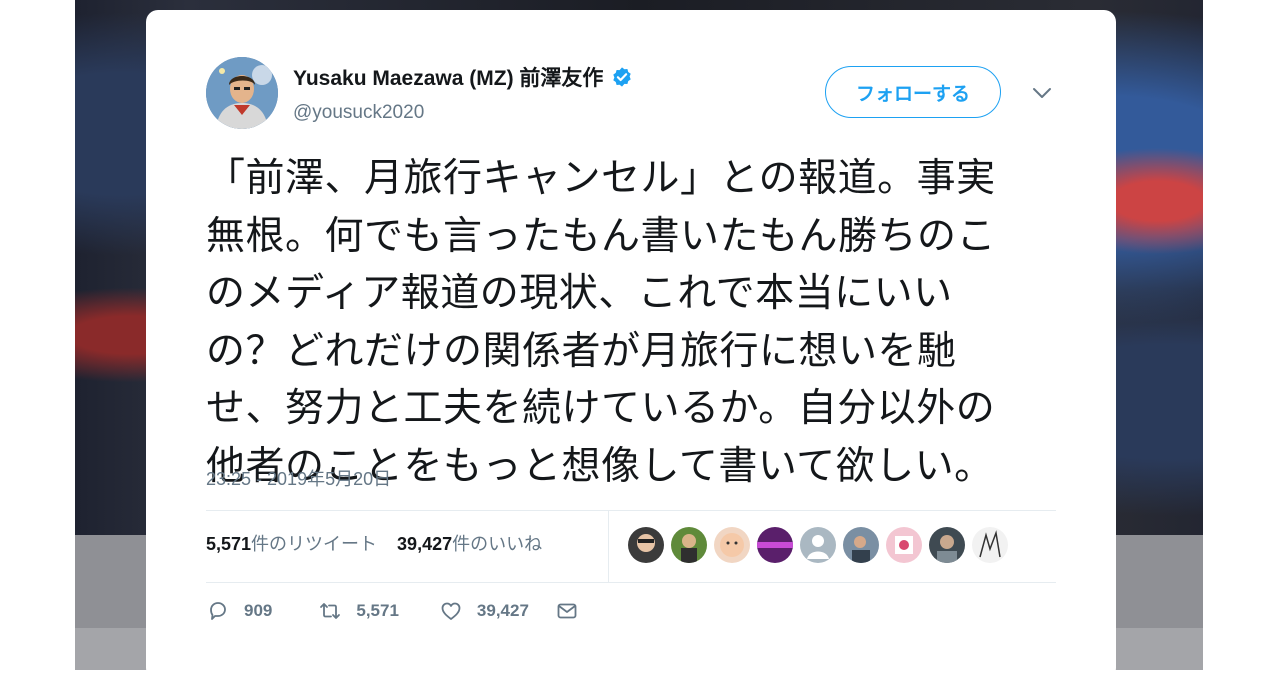  What do you see at coordinates (258, 610) in the screenshot?
I see `reply-count: 909` at bounding box center [258, 610].